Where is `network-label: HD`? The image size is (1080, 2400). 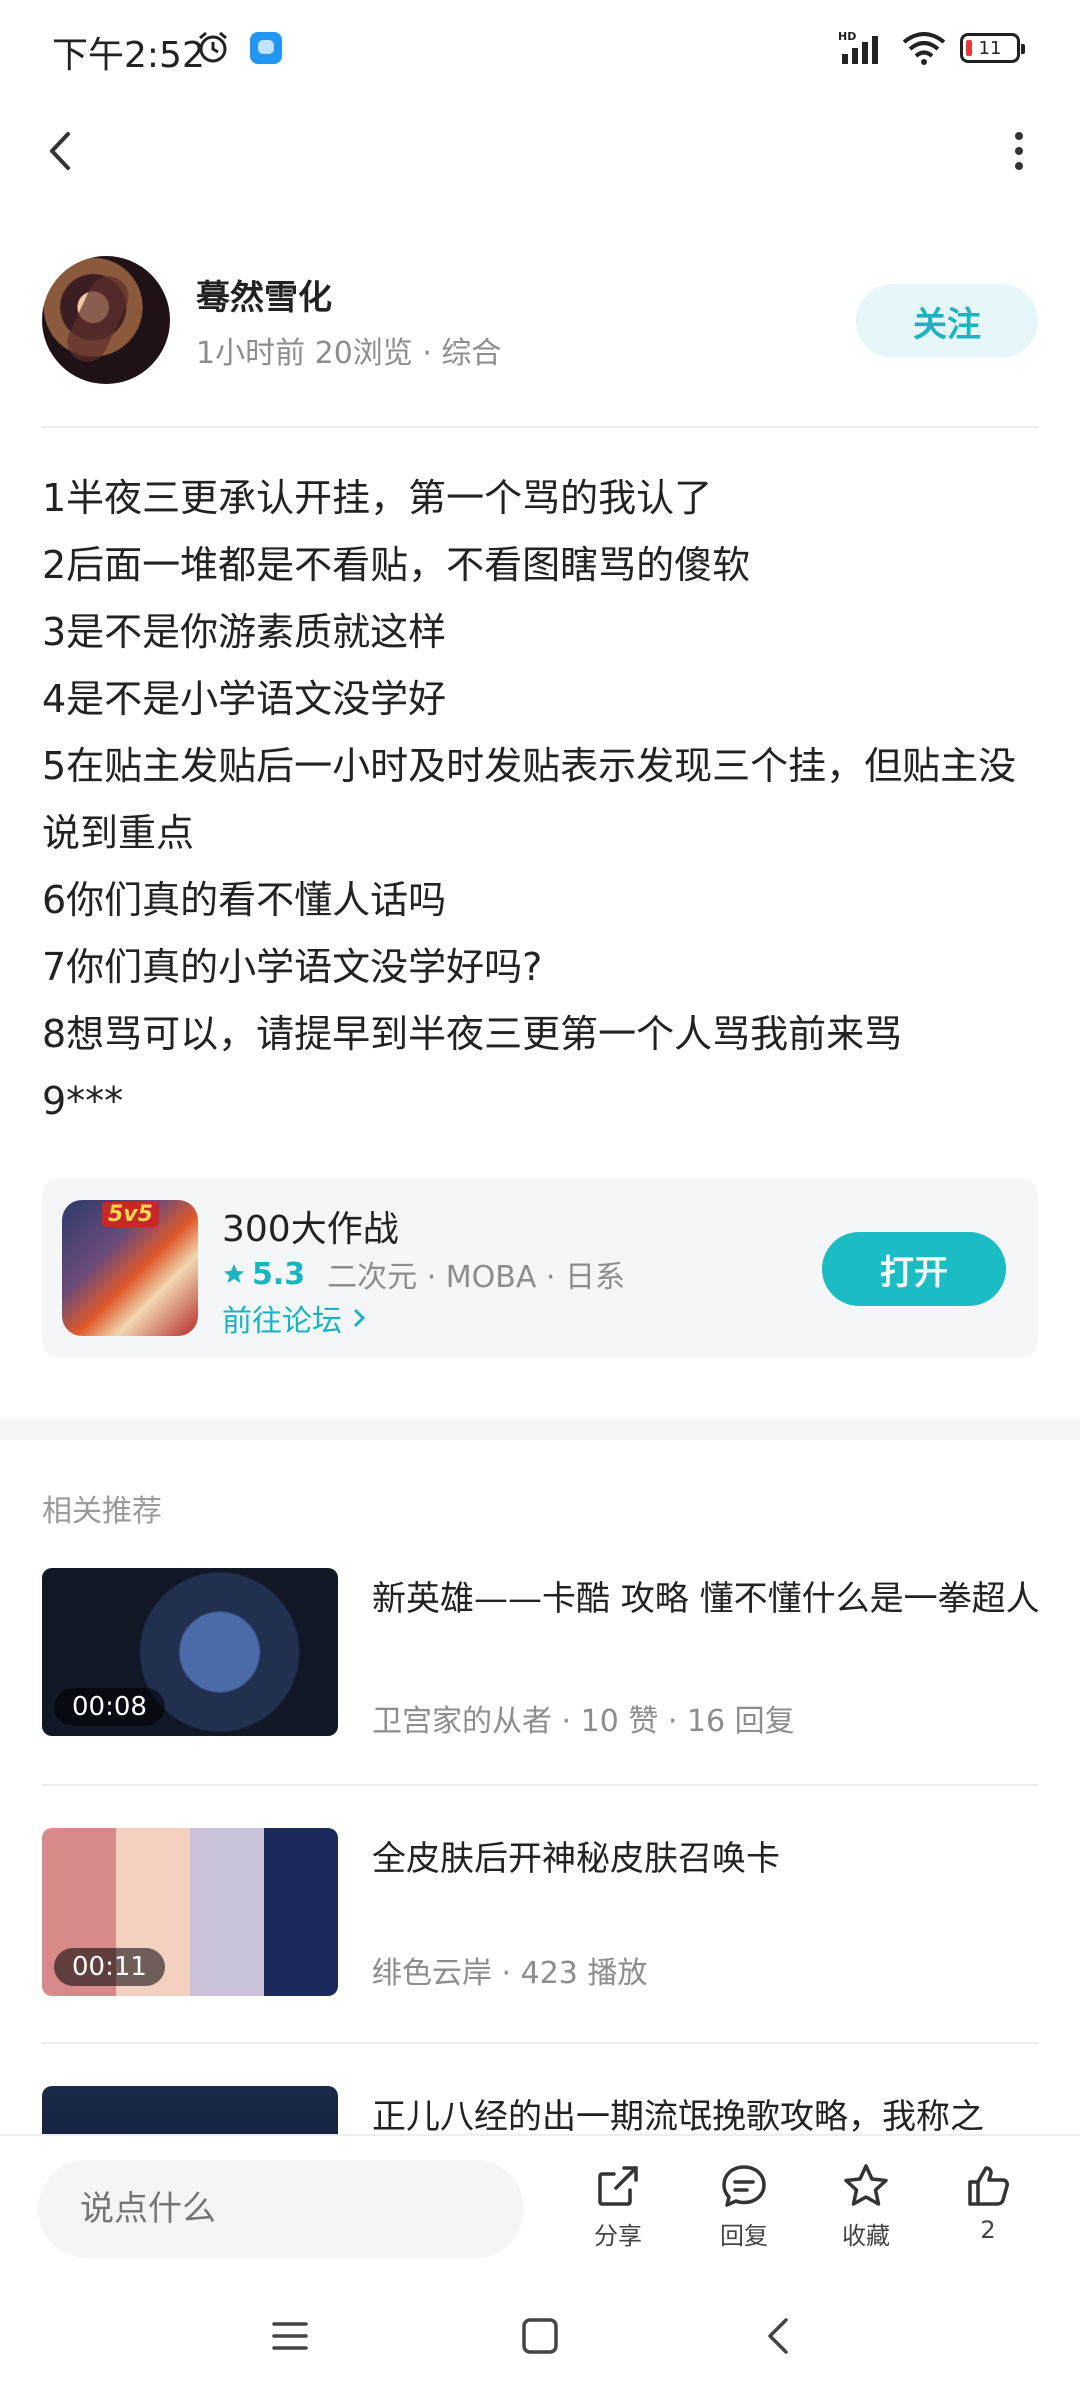 network-label: HD is located at coordinates (847, 36).